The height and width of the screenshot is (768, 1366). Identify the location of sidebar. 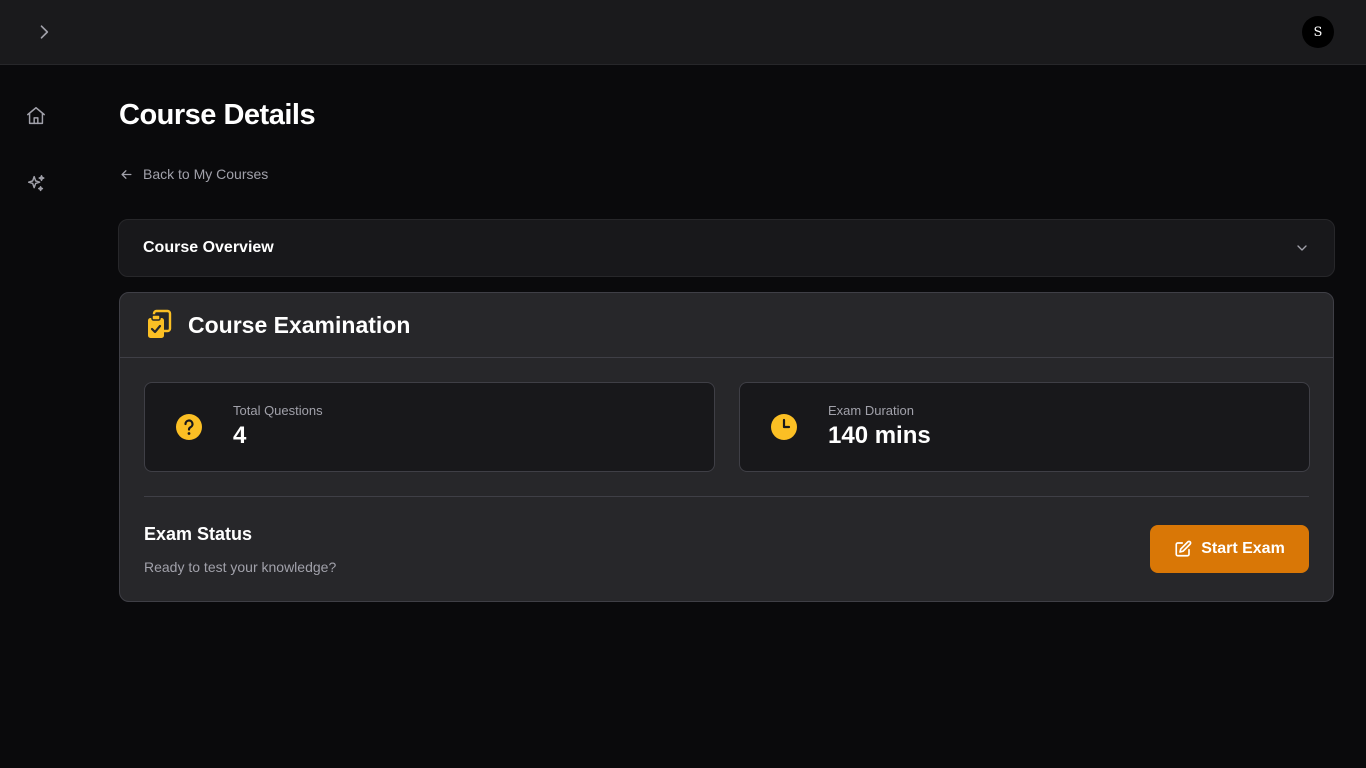
(36, 416).